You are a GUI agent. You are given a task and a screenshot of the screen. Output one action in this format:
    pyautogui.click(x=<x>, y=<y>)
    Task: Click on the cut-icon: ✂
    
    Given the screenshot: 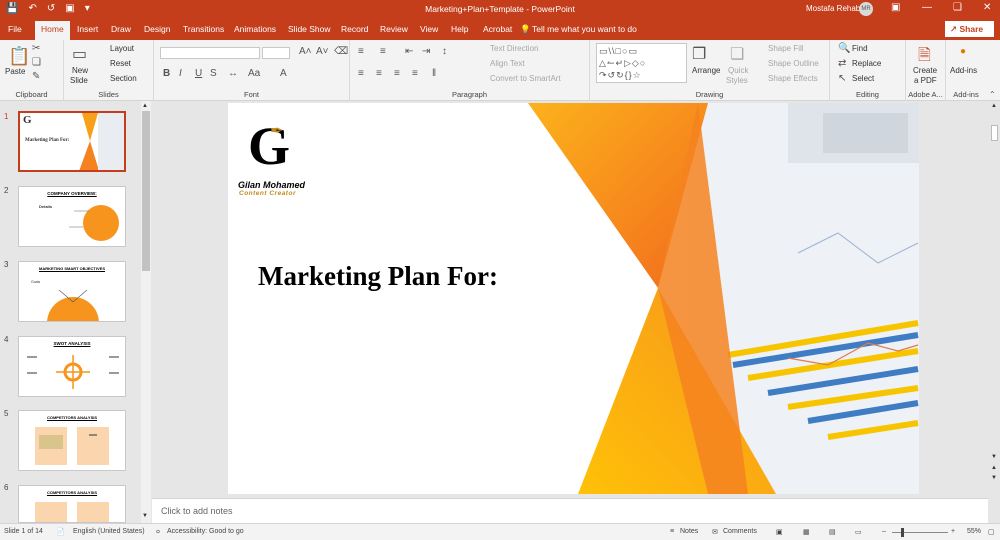 What is the action you would take?
    pyautogui.click(x=36, y=48)
    